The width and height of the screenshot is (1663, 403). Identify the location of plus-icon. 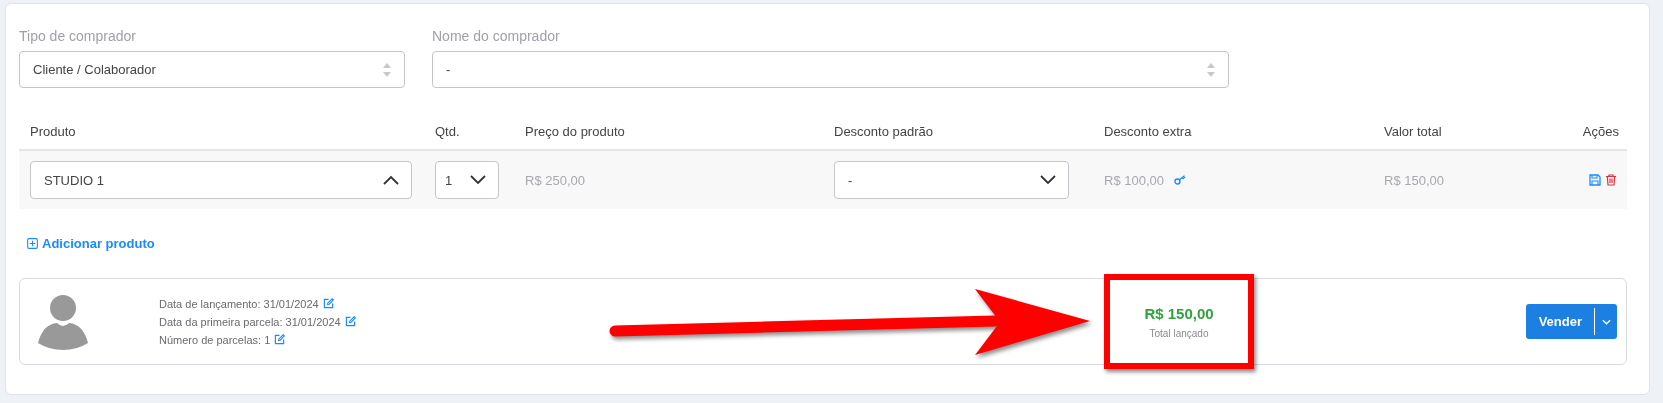
(32, 243).